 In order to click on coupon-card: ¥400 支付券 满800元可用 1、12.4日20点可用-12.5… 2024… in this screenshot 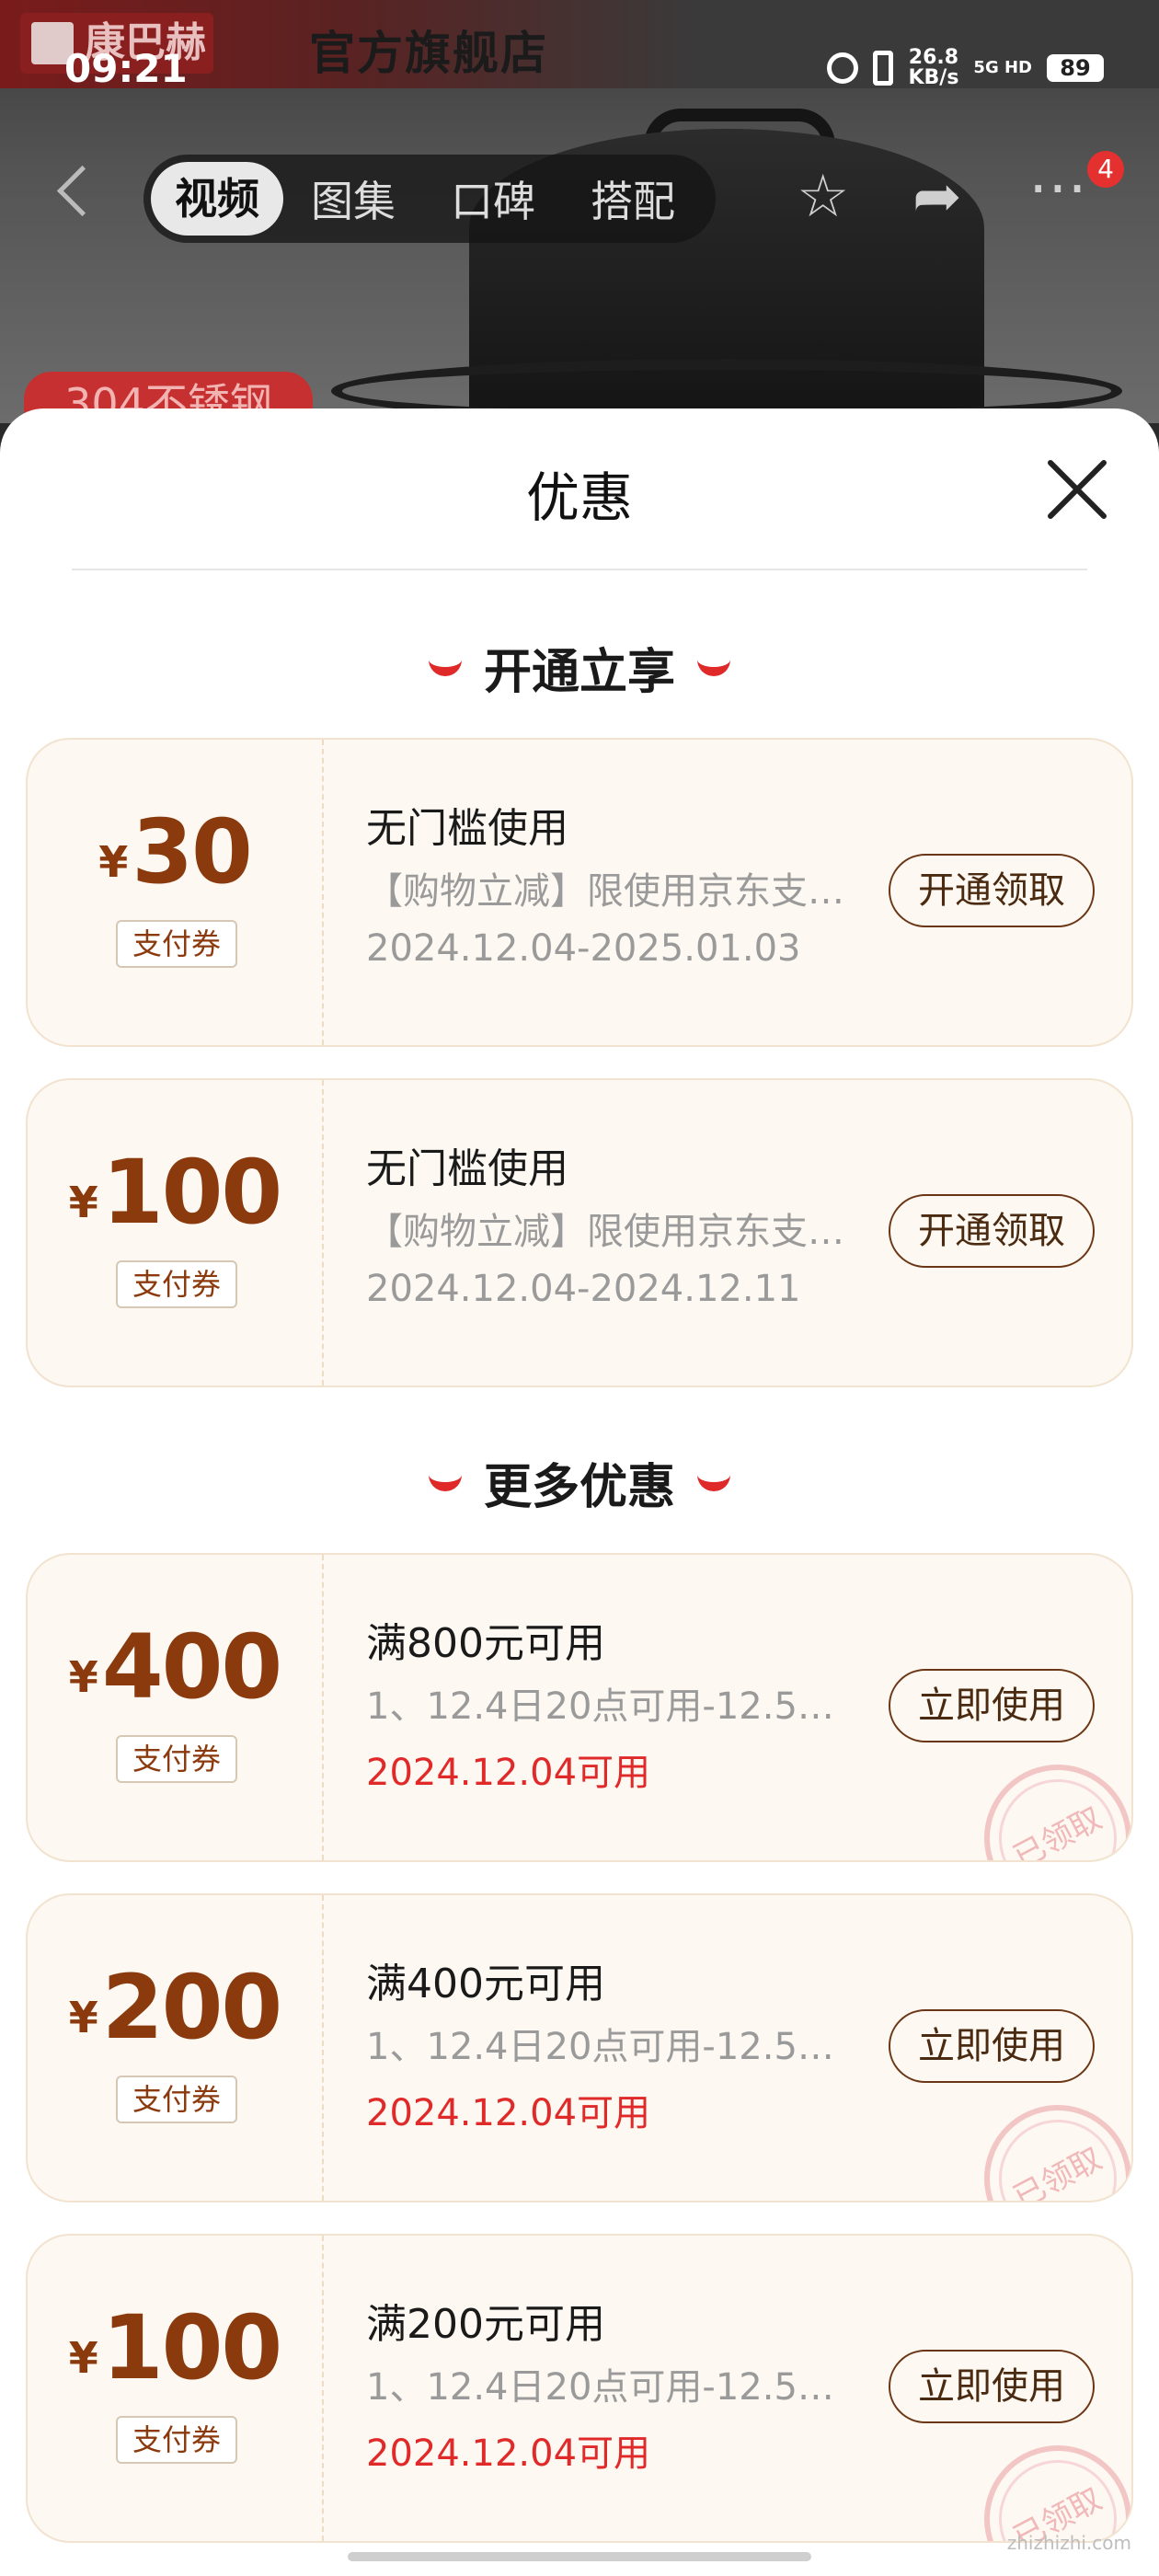, I will do `click(579, 1707)`.